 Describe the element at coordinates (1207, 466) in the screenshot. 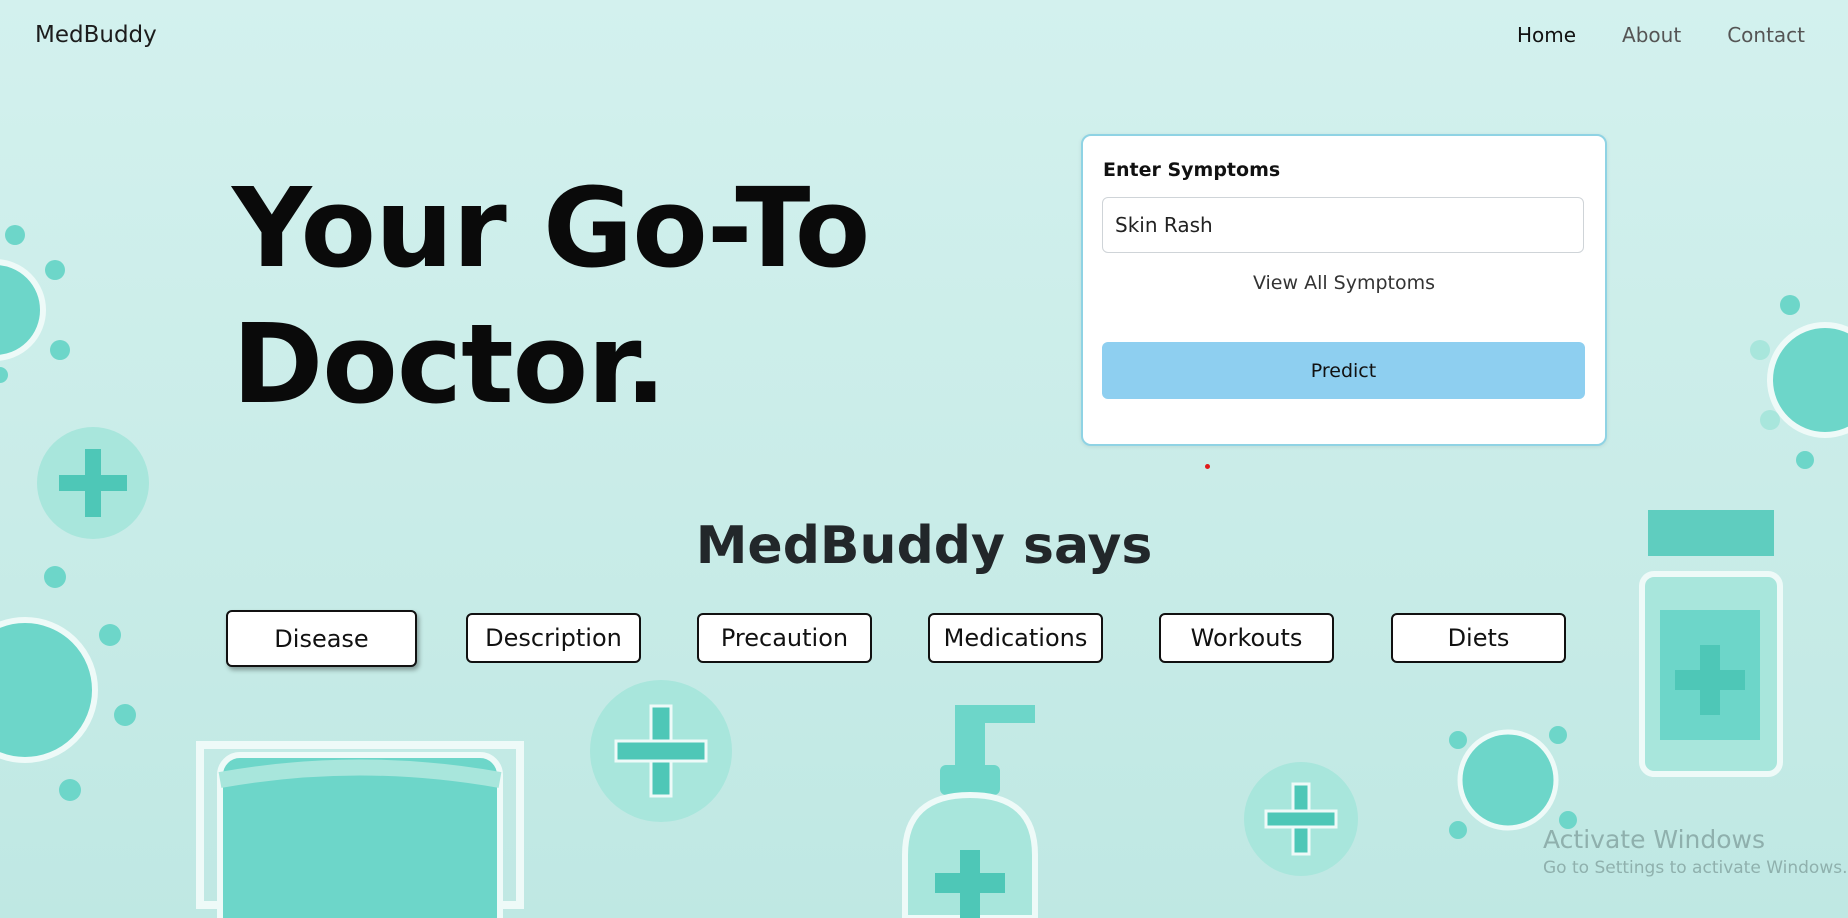

I see `cursor-dot` at that location.